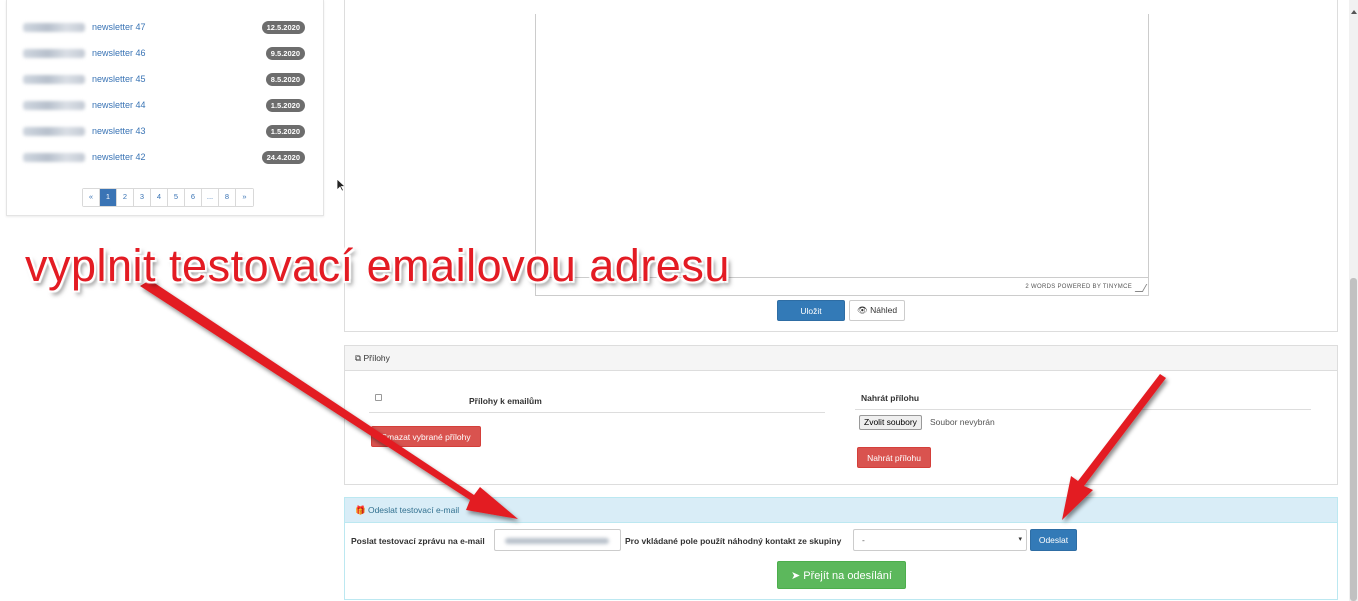 Image resolution: width=1358 pixels, height=601 pixels. I want to click on preview-label: Náhled, so click(884, 310).